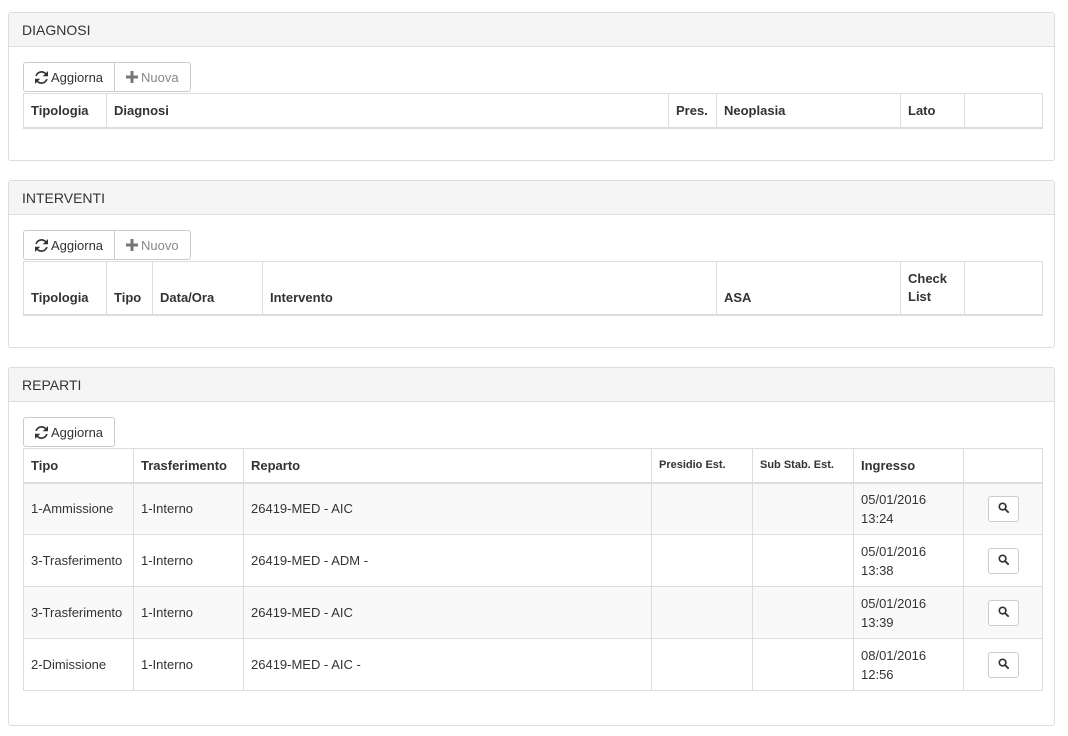  Describe the element at coordinates (489, 288) in the screenshot. I see `interventi-col-intervento: Intervento` at that location.